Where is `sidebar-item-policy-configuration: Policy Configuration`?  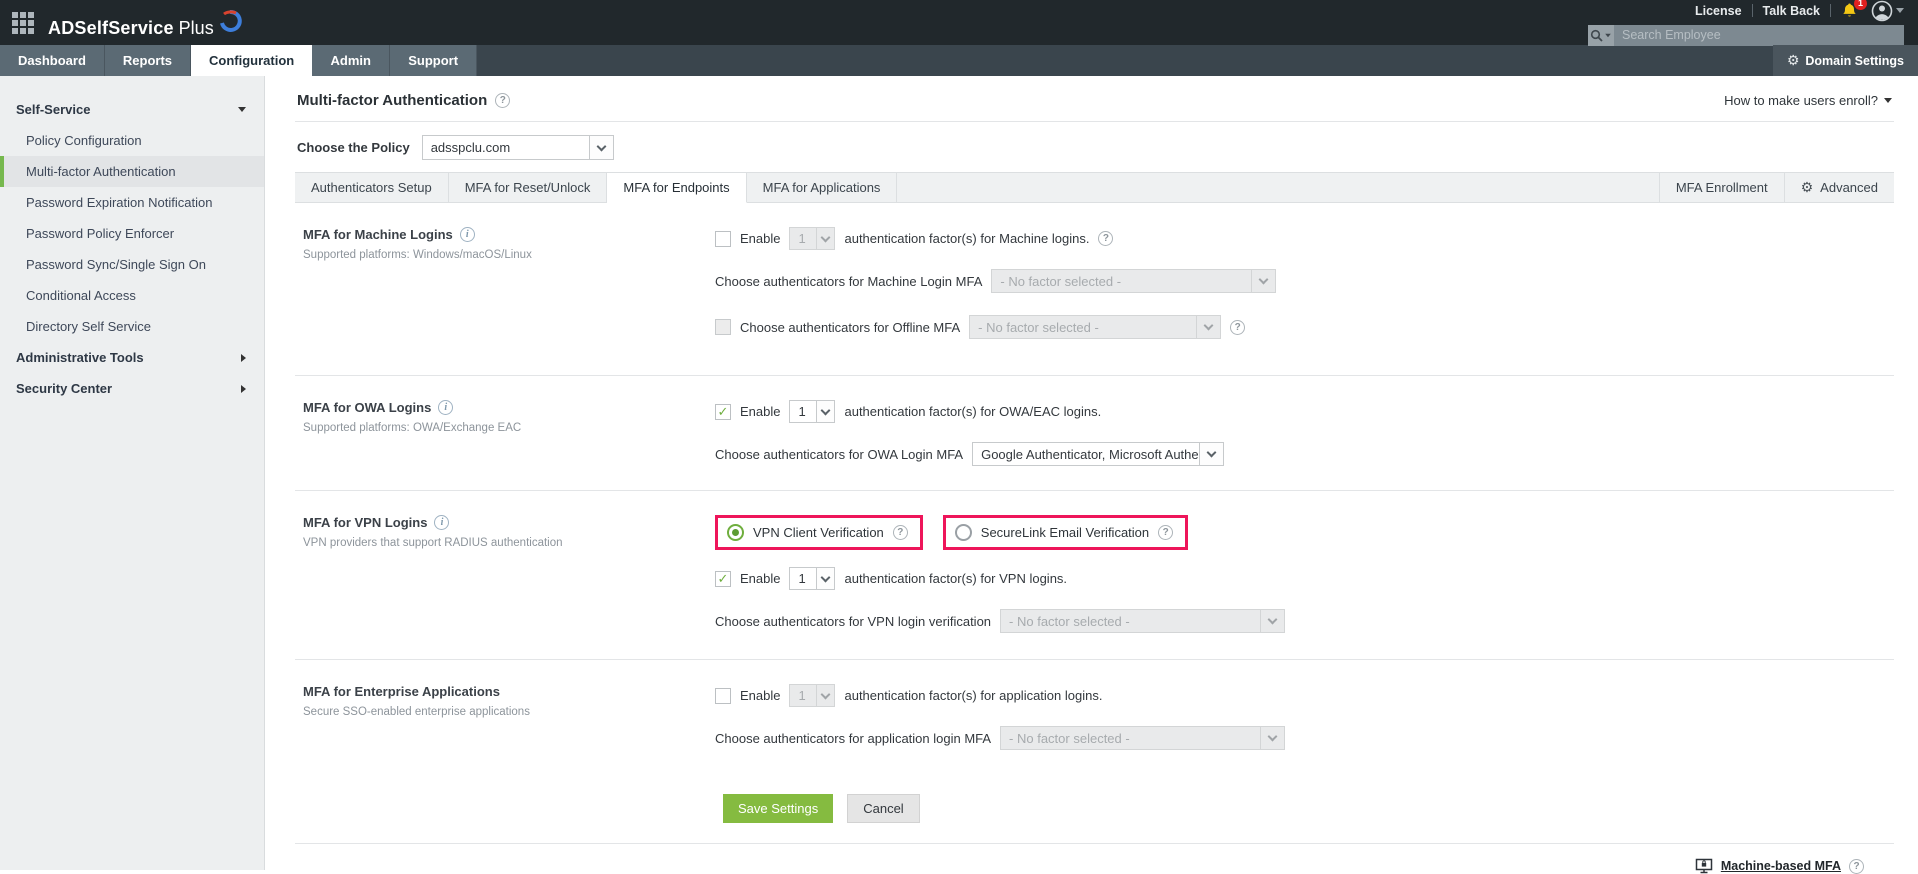 sidebar-item-policy-configuration: Policy Configuration is located at coordinates (132, 140).